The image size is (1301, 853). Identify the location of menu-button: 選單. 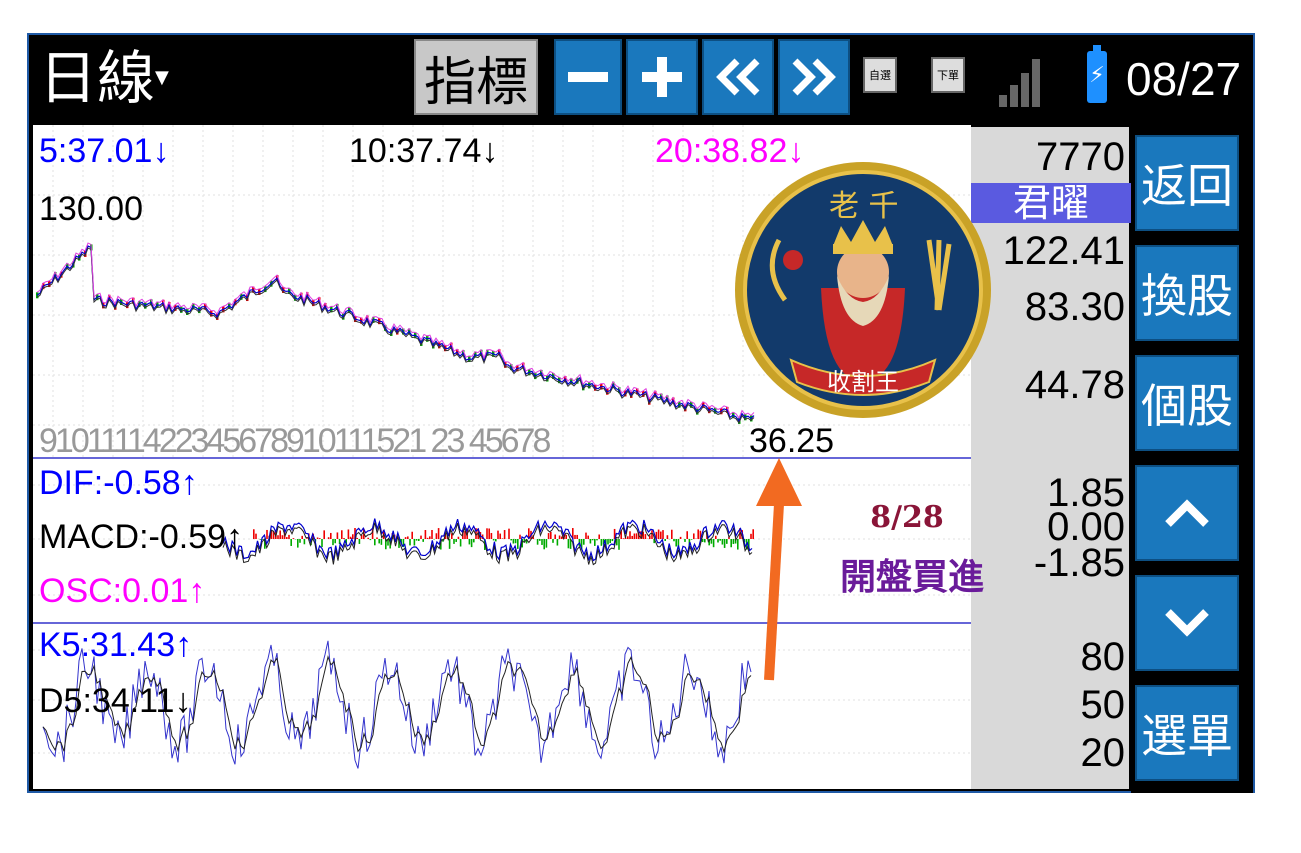
(1187, 733).